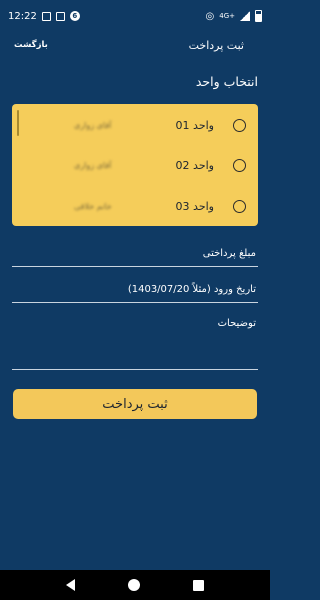  What do you see at coordinates (226, 81) in the screenshot?
I see `unit-section-title: انتخاب واحد` at bounding box center [226, 81].